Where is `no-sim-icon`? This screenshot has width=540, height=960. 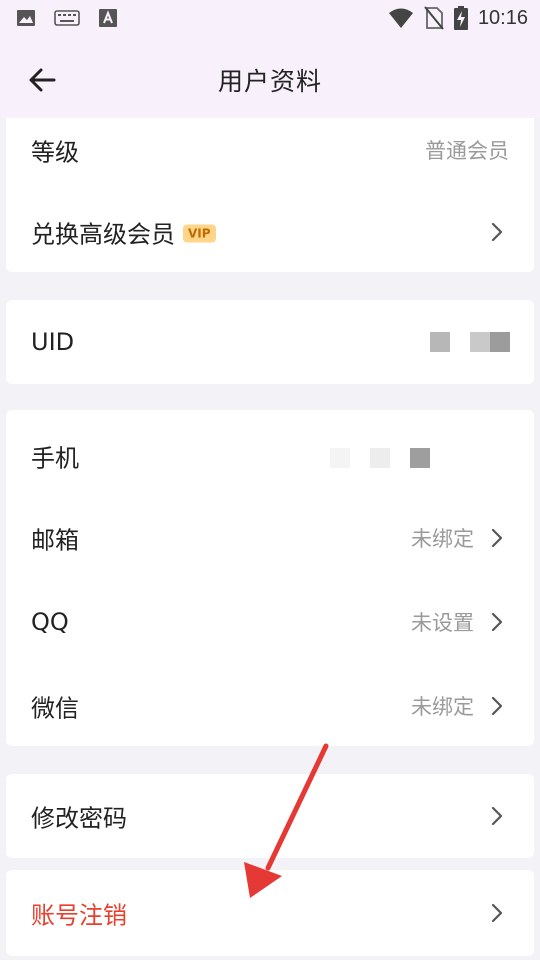
no-sim-icon is located at coordinates (434, 18).